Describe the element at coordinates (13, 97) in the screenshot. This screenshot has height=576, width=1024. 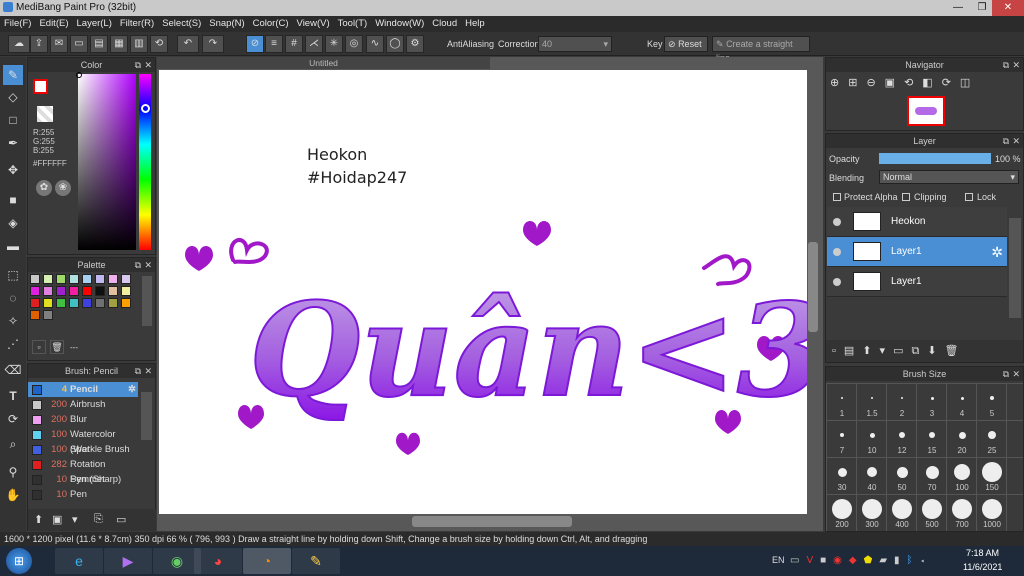
I see `eraser-tool-icon: ◇` at that location.